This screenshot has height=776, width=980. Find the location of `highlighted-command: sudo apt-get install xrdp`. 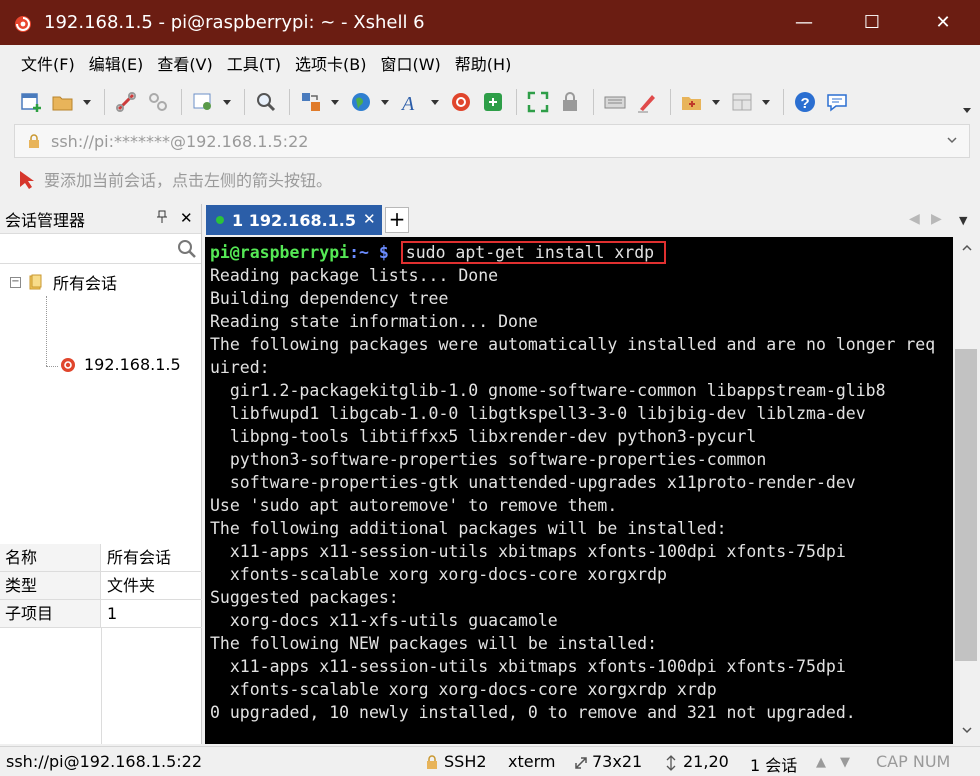

highlighted-command: sudo apt-get install xrdp is located at coordinates (533, 252).